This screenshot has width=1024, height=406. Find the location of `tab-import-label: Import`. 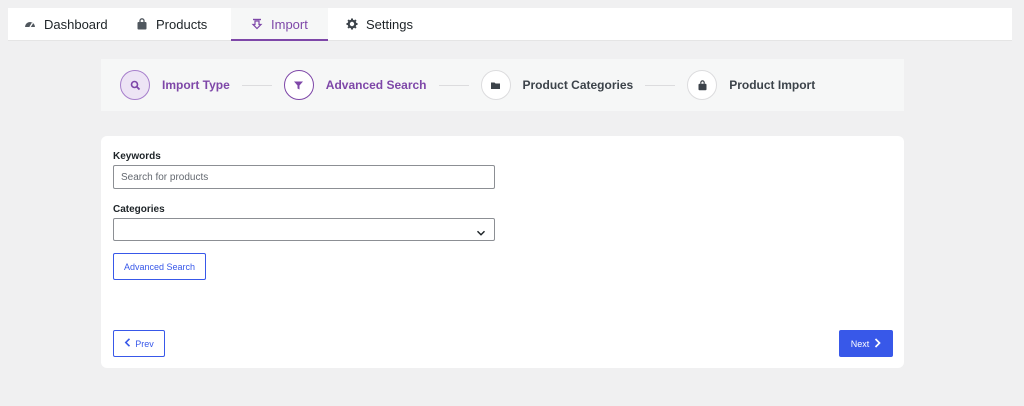

tab-import-label: Import is located at coordinates (289, 24).